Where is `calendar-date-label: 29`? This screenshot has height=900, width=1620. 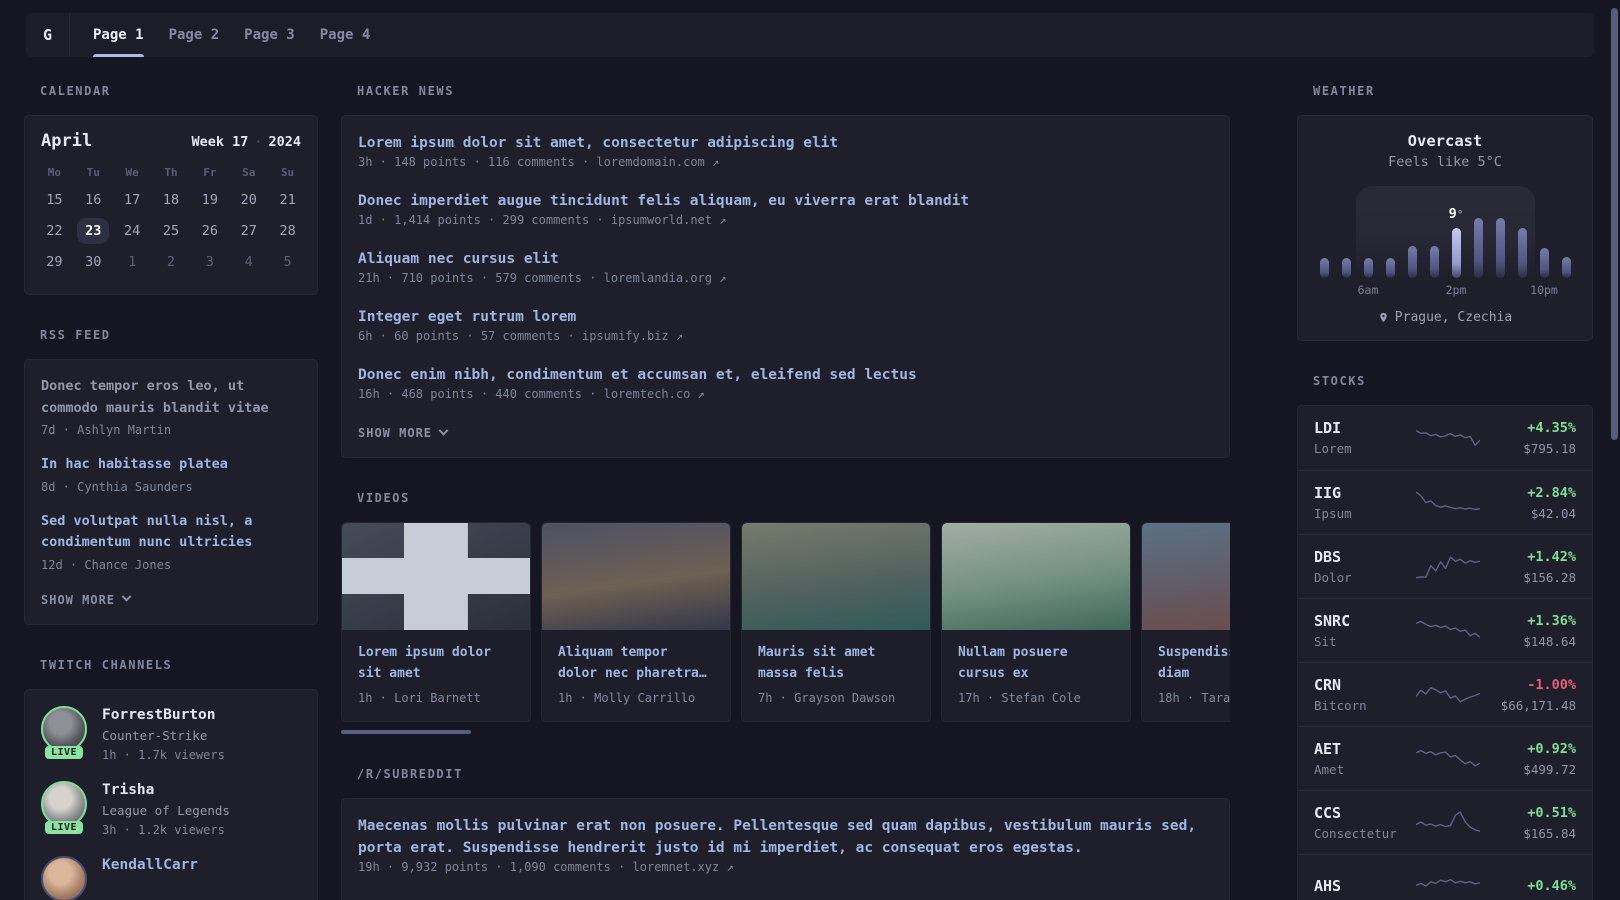 calendar-date-label: 29 is located at coordinates (54, 261).